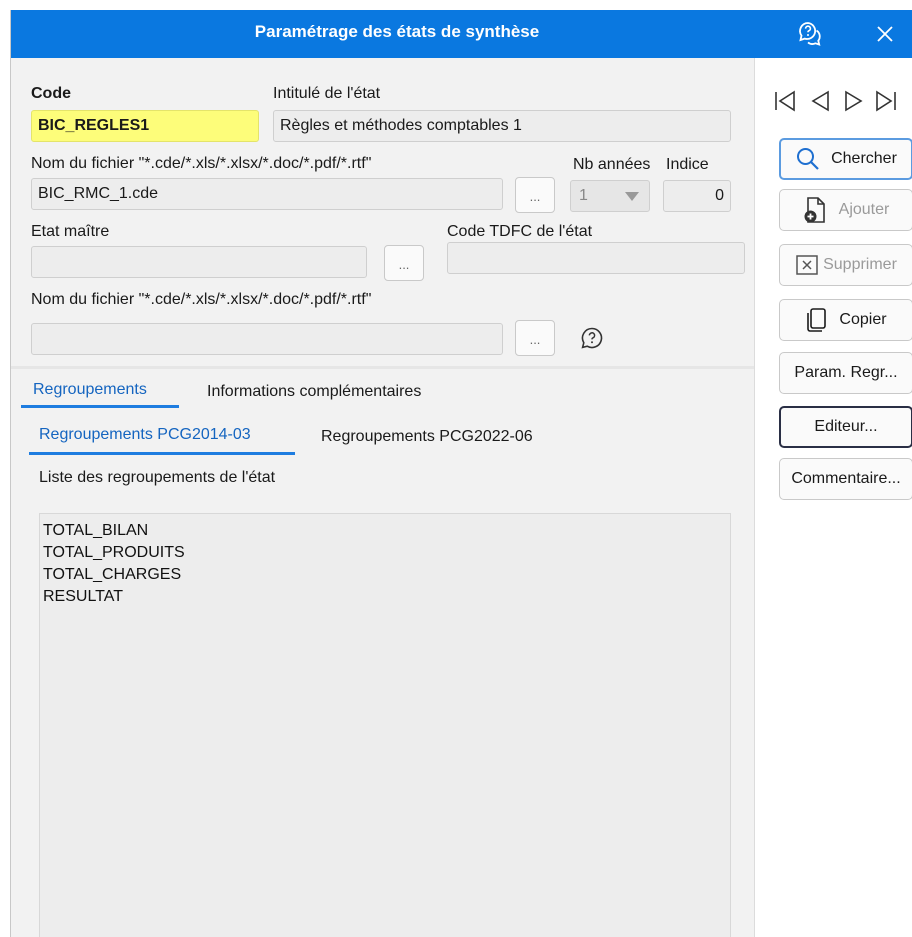  Describe the element at coordinates (610, 196) in the screenshot. I see `nb-annees-select: 1` at that location.